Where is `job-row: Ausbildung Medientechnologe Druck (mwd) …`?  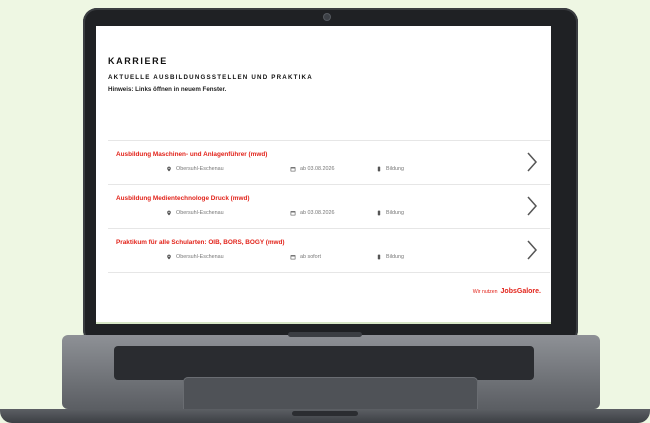 job-row: Ausbildung Medientechnologe Druck (mwd) … is located at coordinates (329, 206).